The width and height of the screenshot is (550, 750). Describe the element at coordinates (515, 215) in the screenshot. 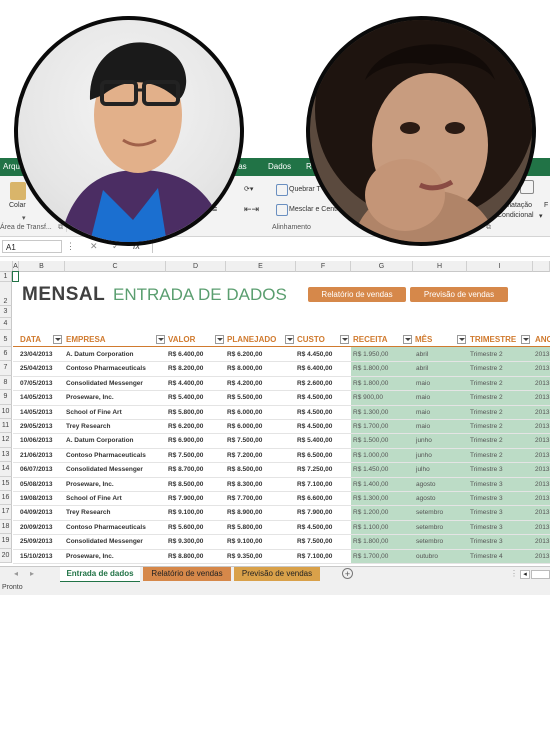

I see `conditional-format-button: Condicional` at that location.